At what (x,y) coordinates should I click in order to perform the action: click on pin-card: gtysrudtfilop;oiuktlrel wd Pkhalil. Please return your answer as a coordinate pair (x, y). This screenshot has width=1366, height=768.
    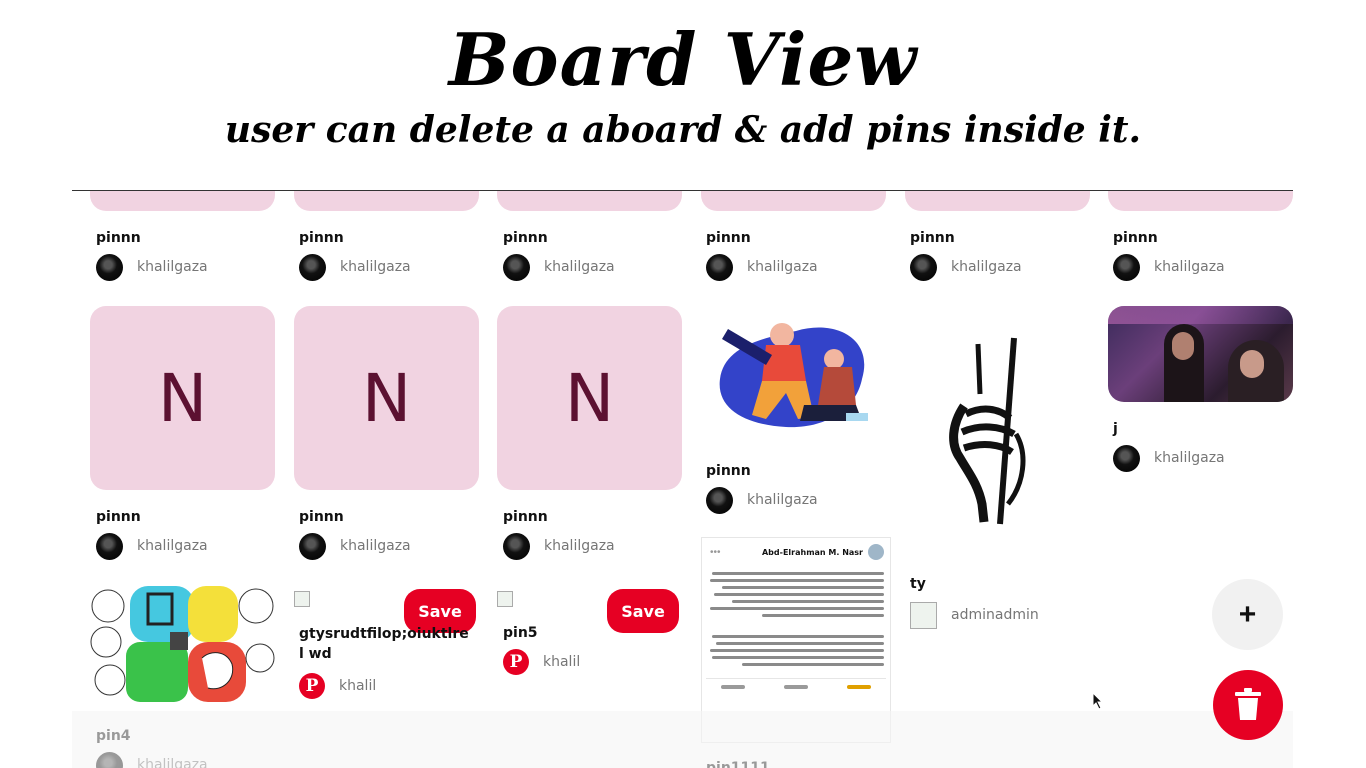
    Looking at the image, I should click on (384, 662).